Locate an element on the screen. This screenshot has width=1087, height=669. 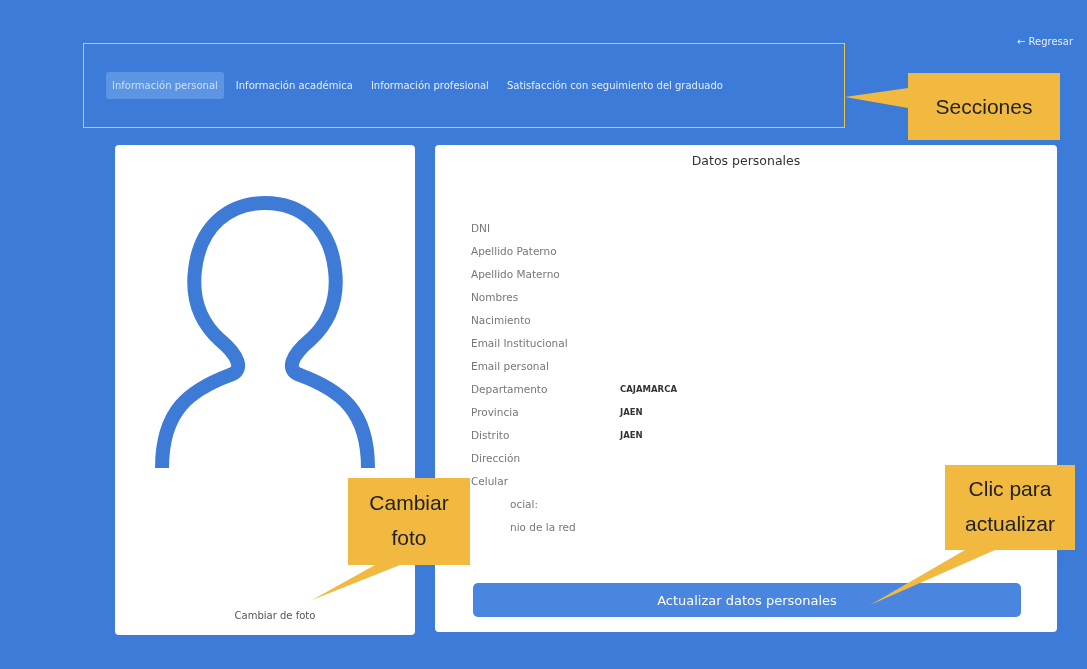
field-label: Nacimiento is located at coordinates (501, 319).